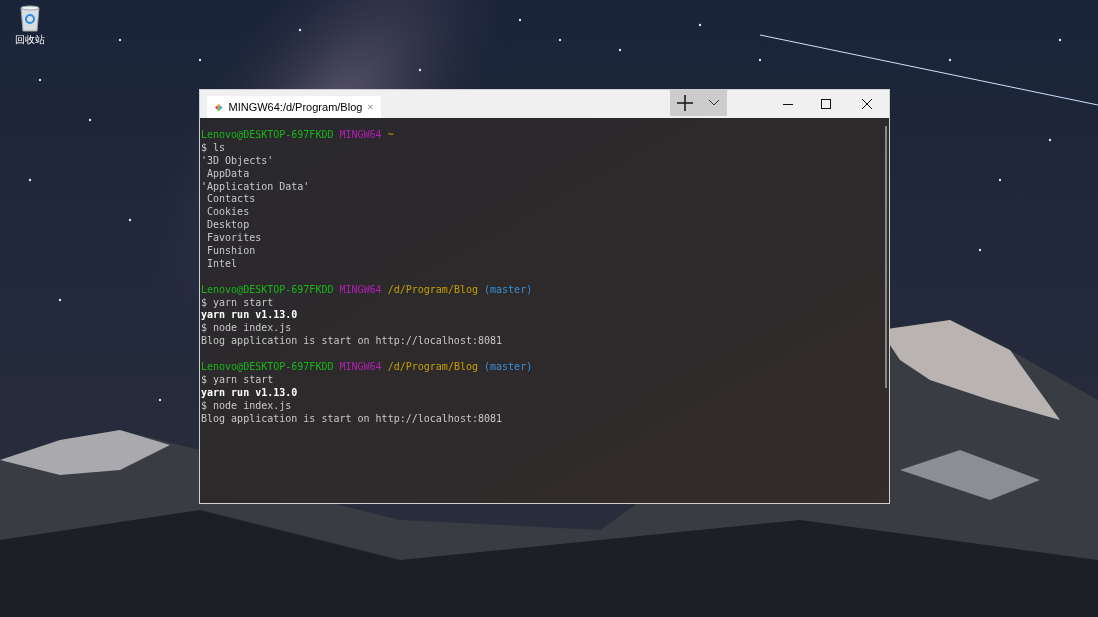 This screenshot has width=1098, height=617. Describe the element at coordinates (30, 40) in the screenshot. I see `icon-label: 回收站` at that location.